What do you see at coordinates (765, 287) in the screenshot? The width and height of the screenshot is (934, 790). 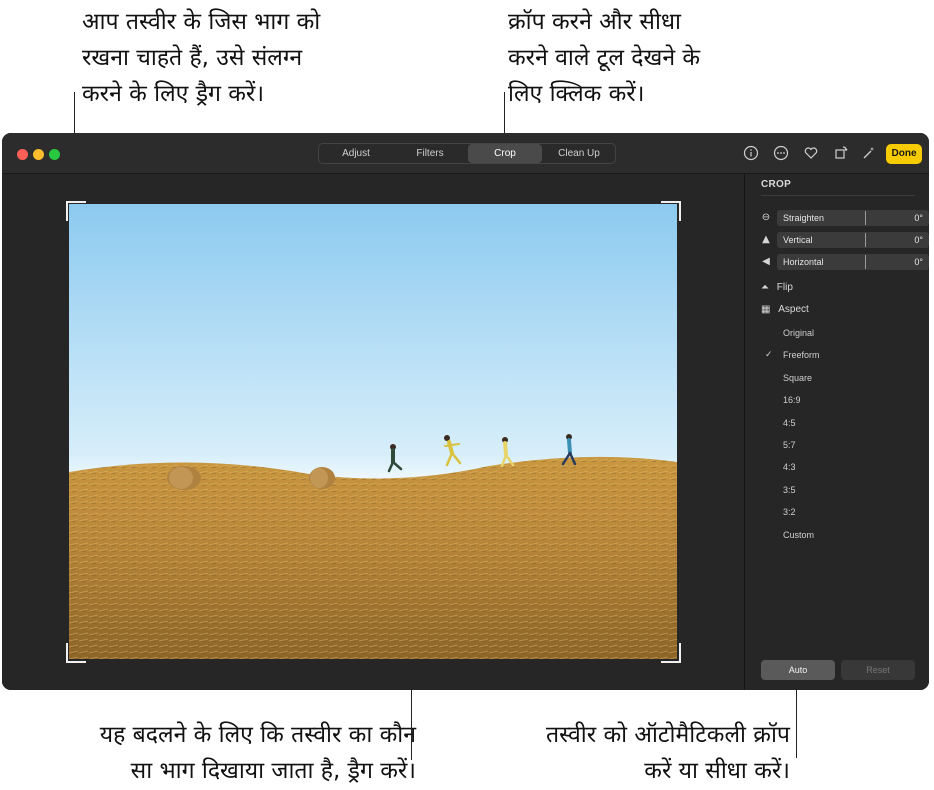 I see `flip-icon: ⏶` at bounding box center [765, 287].